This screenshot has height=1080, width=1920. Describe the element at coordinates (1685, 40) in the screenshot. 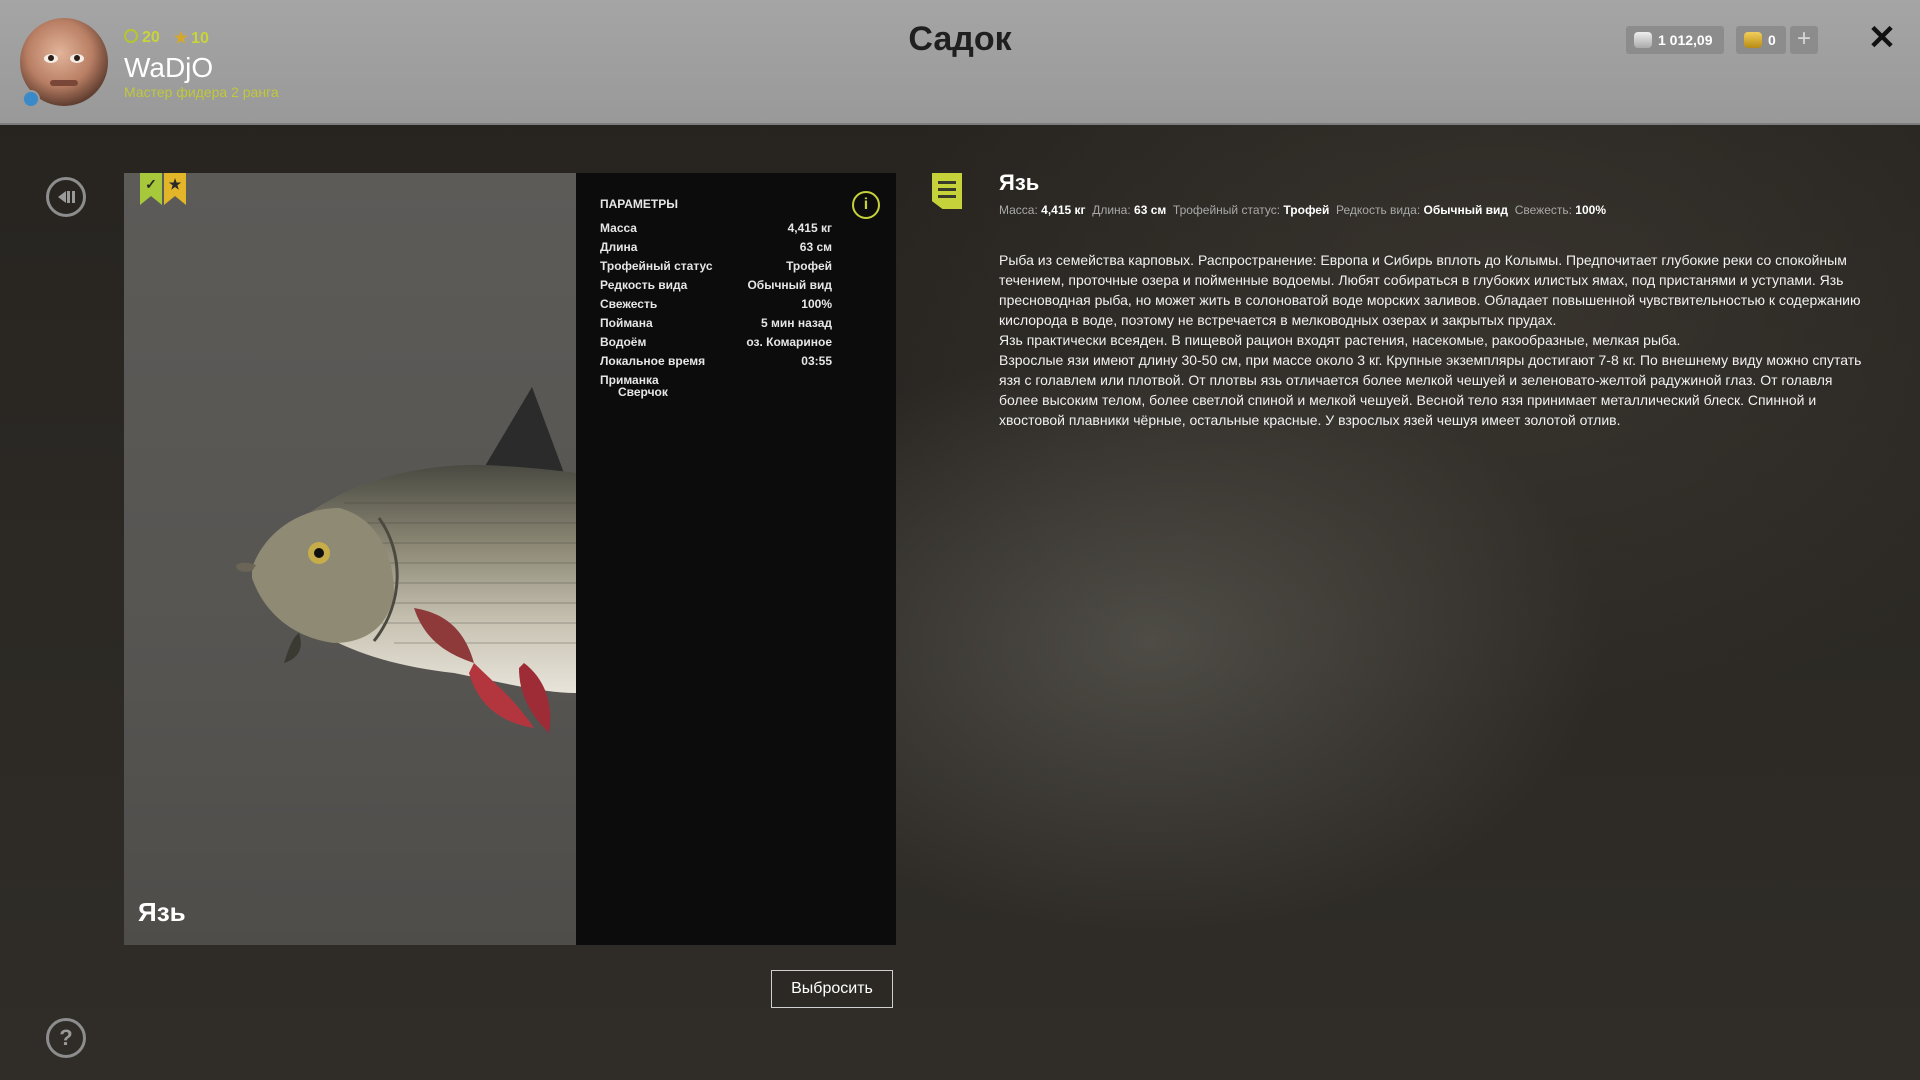

I see `silver-amount: 1 012,09` at that location.